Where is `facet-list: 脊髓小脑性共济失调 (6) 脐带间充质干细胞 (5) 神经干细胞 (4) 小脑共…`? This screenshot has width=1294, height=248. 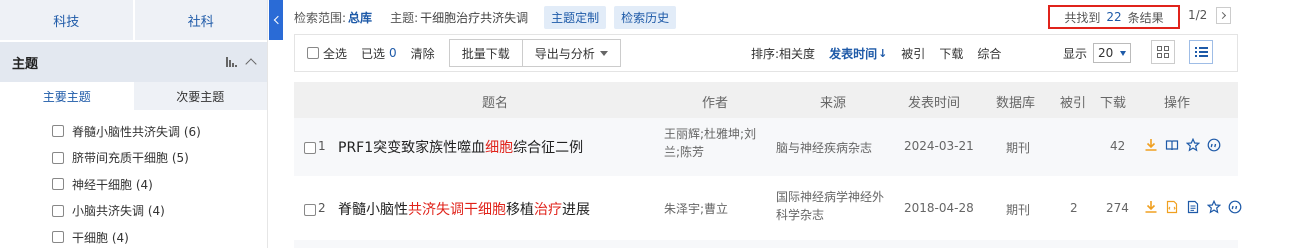
facet-list: 脊髓小脑性共济失调 (6) 脐带间充质干细胞 (5) 神经干细胞 (4) 小脑共… is located at coordinates (133, 179).